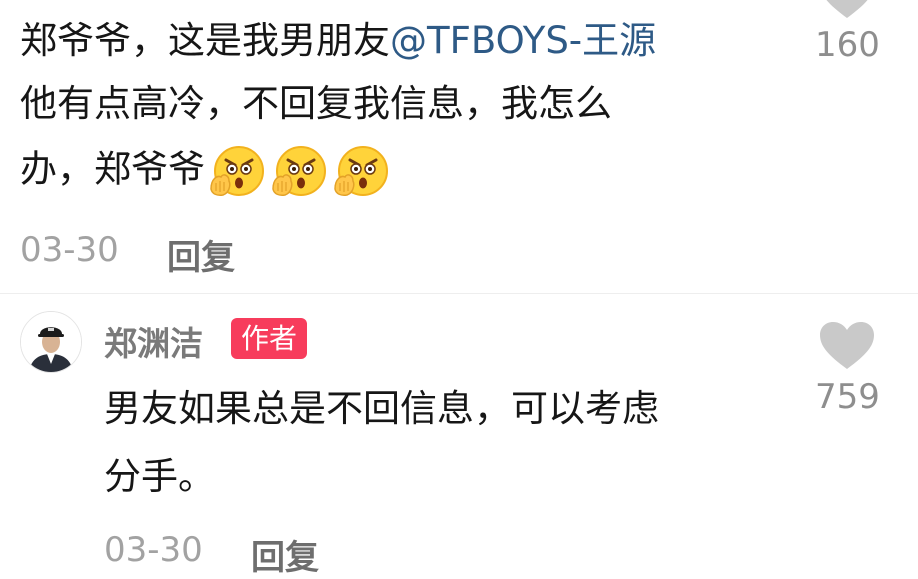 The width and height of the screenshot is (918, 579). What do you see at coordinates (112, 169) in the screenshot?
I see `comment-text: 办，郑爷爷` at bounding box center [112, 169].